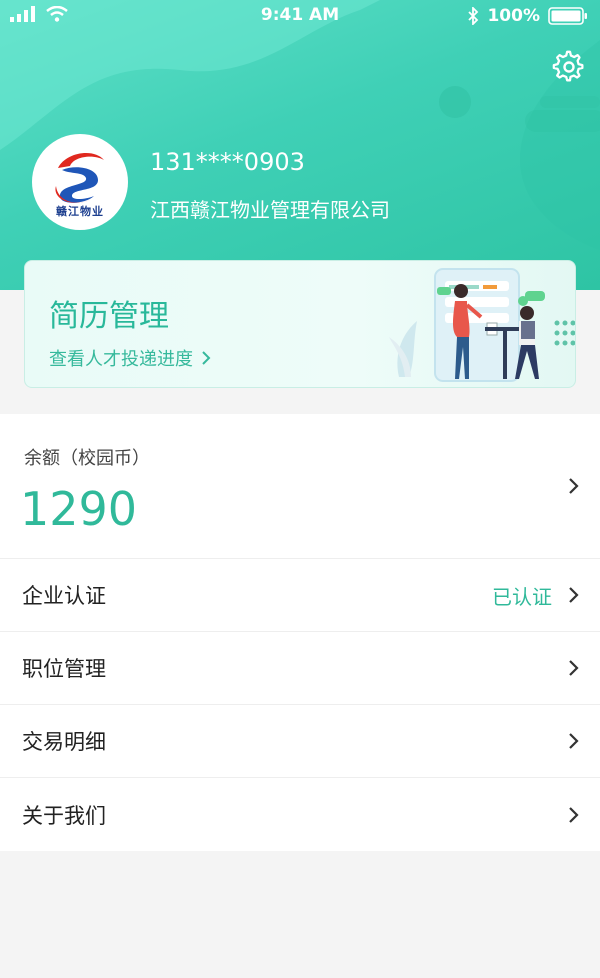 This screenshot has height=978, width=600. What do you see at coordinates (227, 162) in the screenshot?
I see `profile-phone: 131****0903` at bounding box center [227, 162].